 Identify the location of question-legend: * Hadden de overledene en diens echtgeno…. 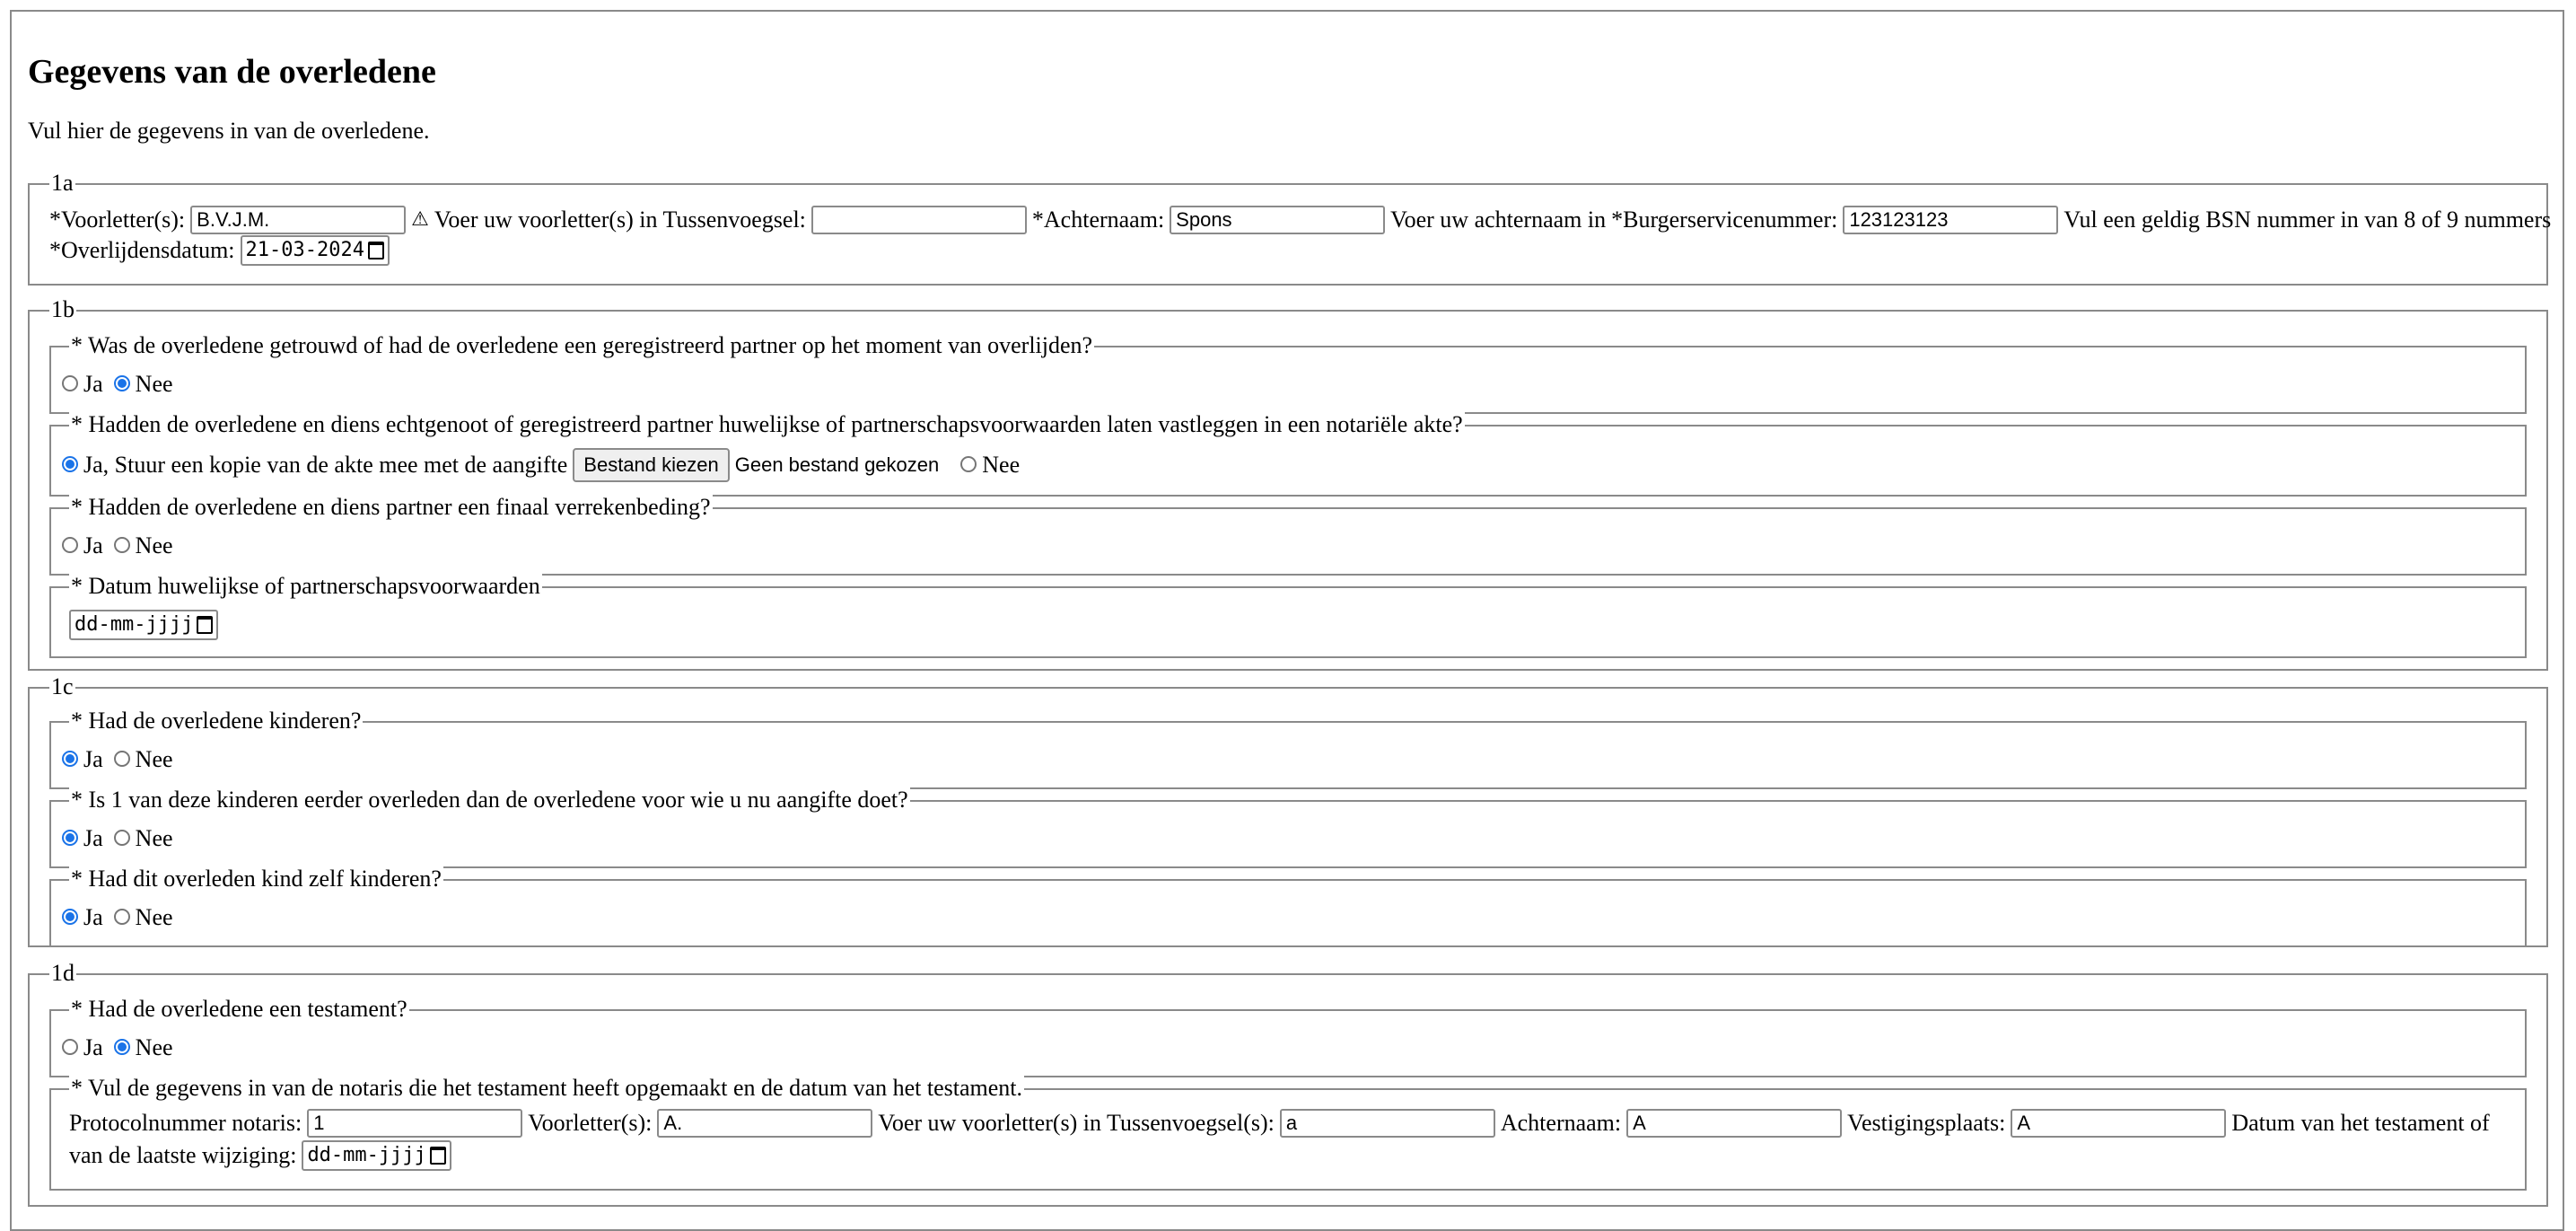
(767, 424).